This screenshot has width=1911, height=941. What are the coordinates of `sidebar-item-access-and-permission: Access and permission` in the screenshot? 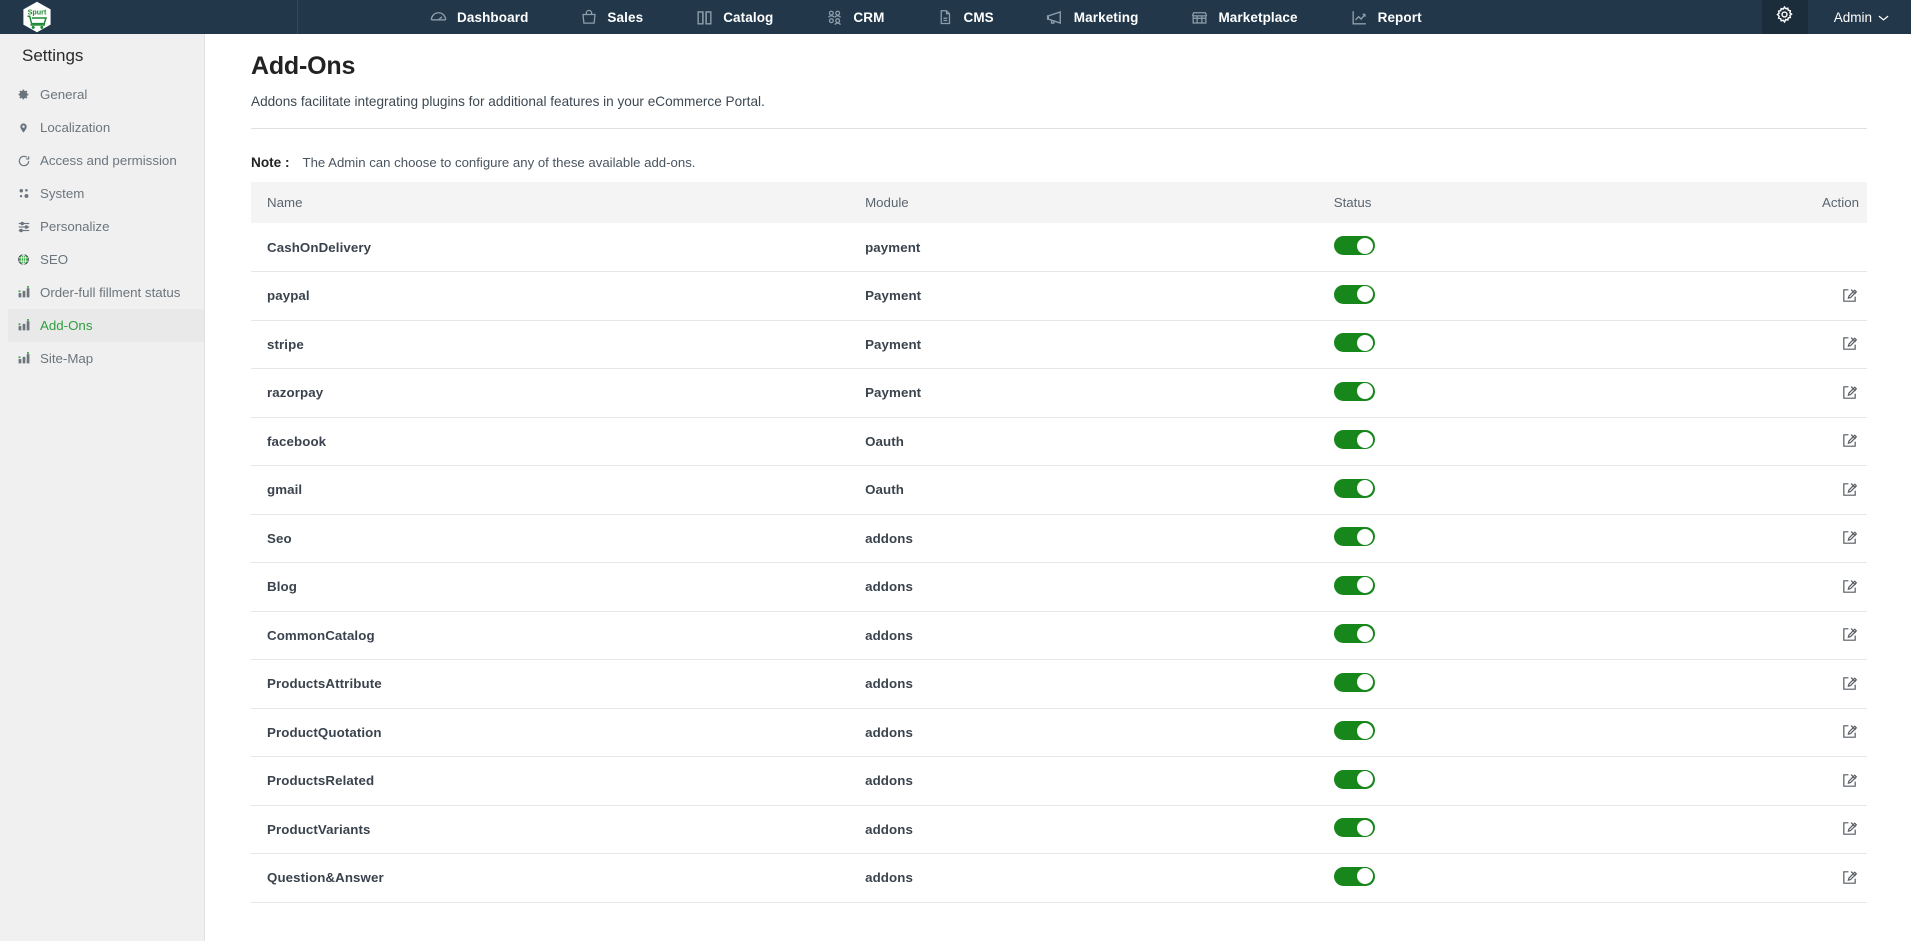 It's located at (106, 160).